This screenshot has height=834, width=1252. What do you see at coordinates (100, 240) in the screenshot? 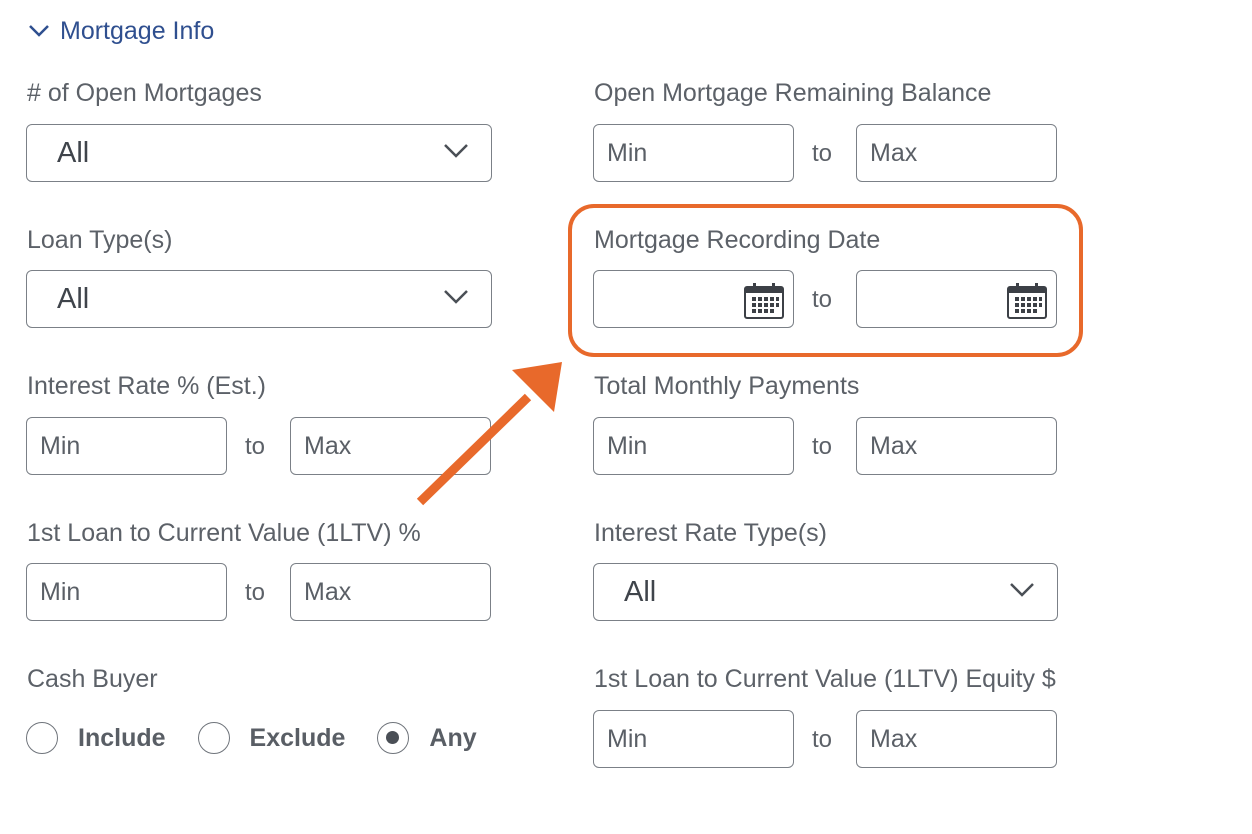
I see `loan-types-label: Loan Type(s)` at bounding box center [100, 240].